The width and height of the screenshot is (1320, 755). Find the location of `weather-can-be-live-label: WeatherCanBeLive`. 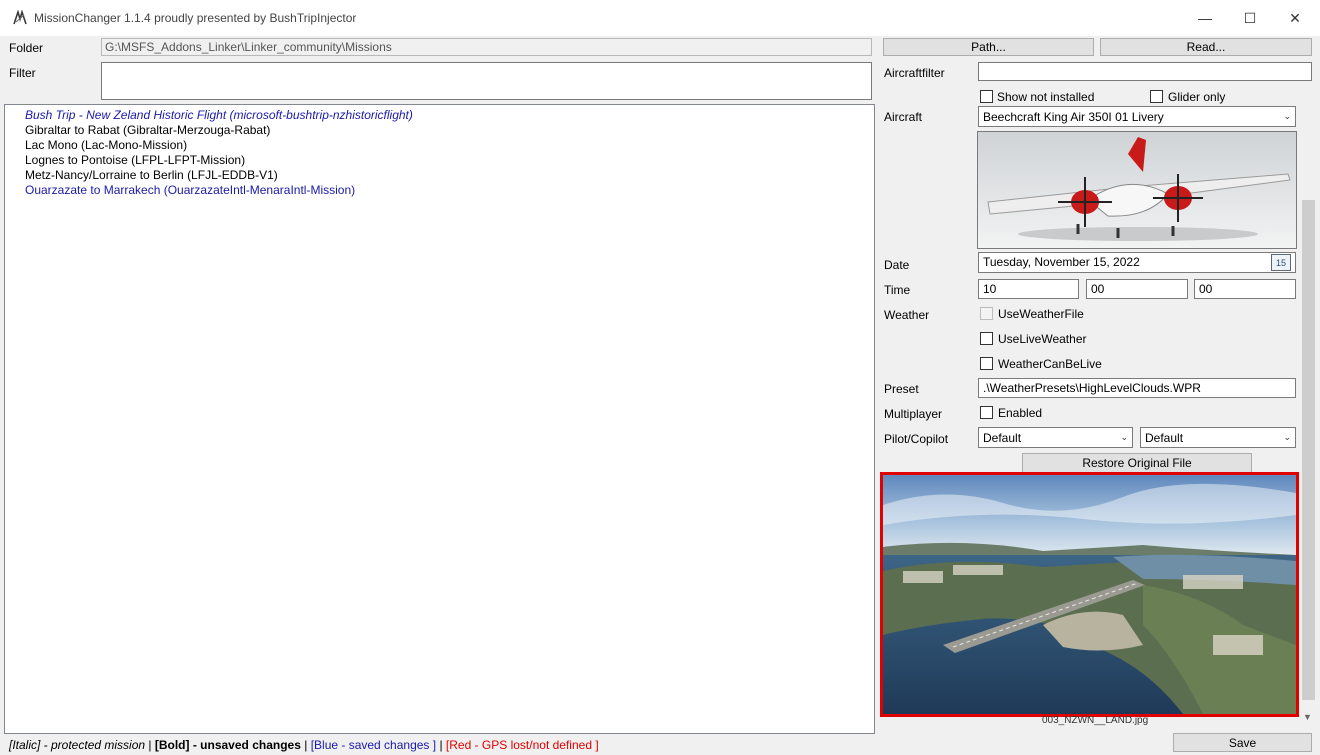

weather-can-be-live-label: WeatherCanBeLive is located at coordinates (1050, 364).